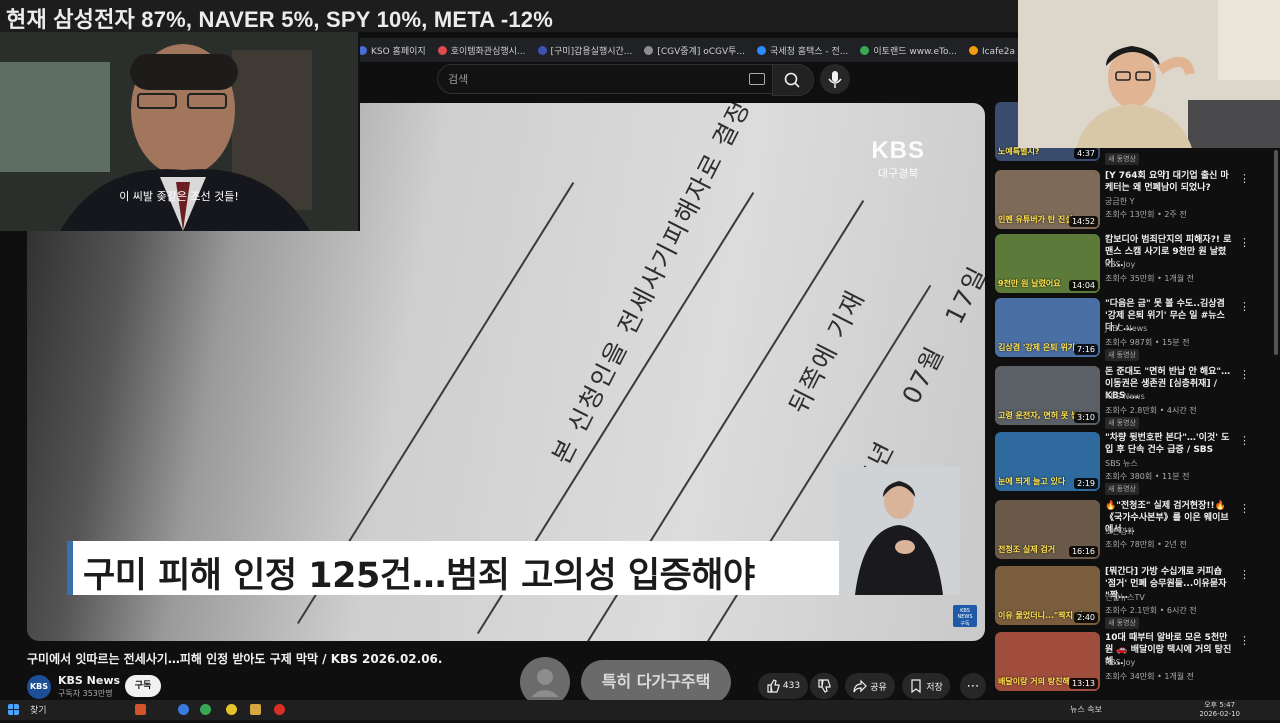  I want to click on like-button: 433, so click(783, 686).